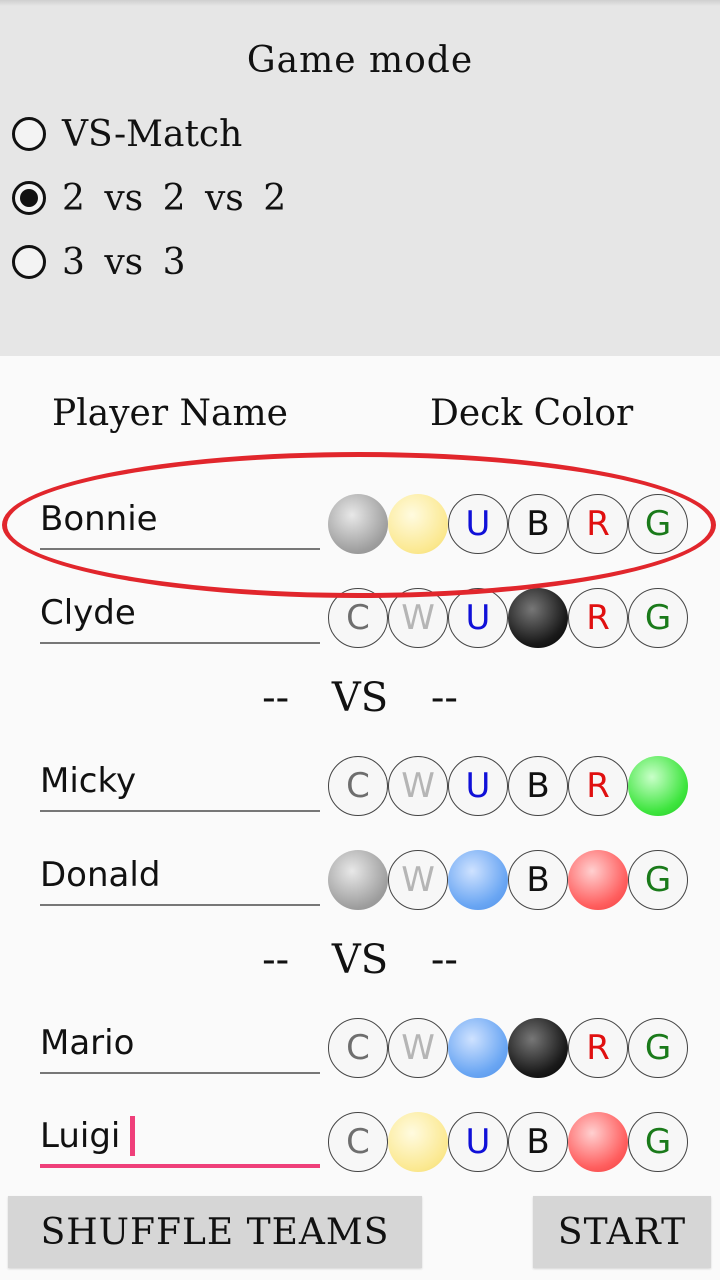 The width and height of the screenshot is (720, 1280). What do you see at coordinates (180, 1044) in the screenshot?
I see `player-name-input: Mario` at bounding box center [180, 1044].